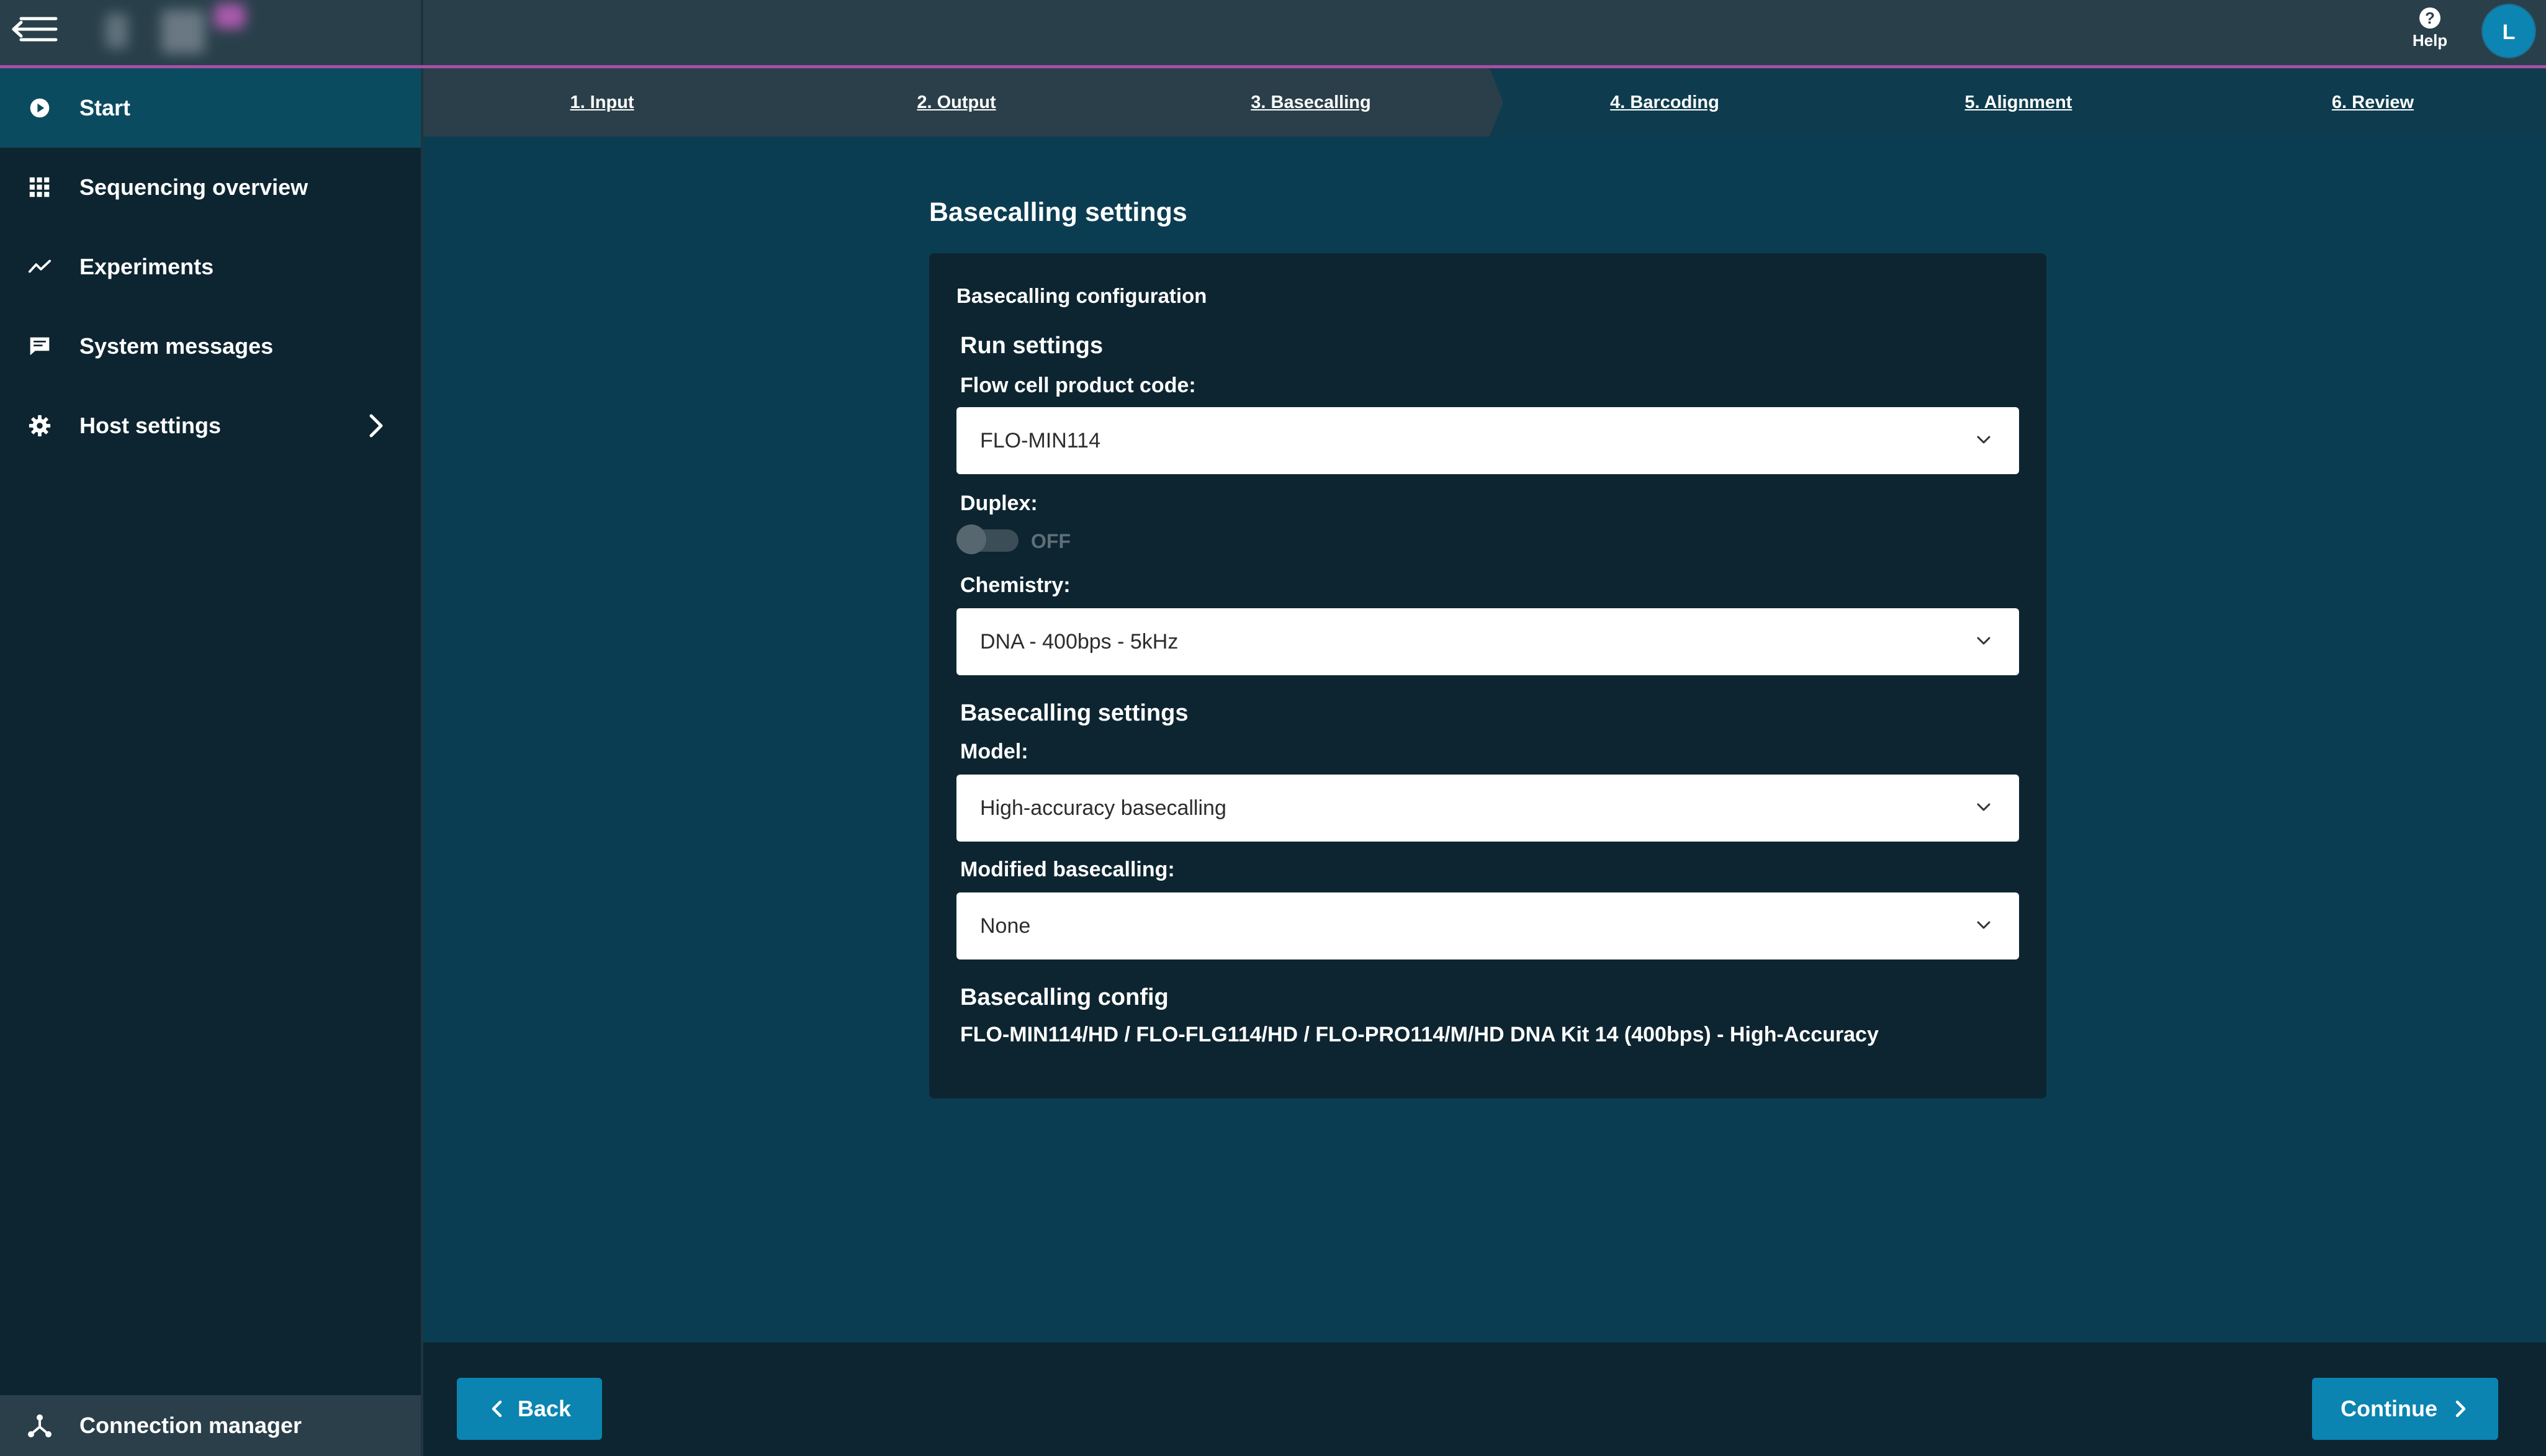 Image resolution: width=2546 pixels, height=1456 pixels. I want to click on basecalling-settings-heading: Basecalling settings, so click(1074, 713).